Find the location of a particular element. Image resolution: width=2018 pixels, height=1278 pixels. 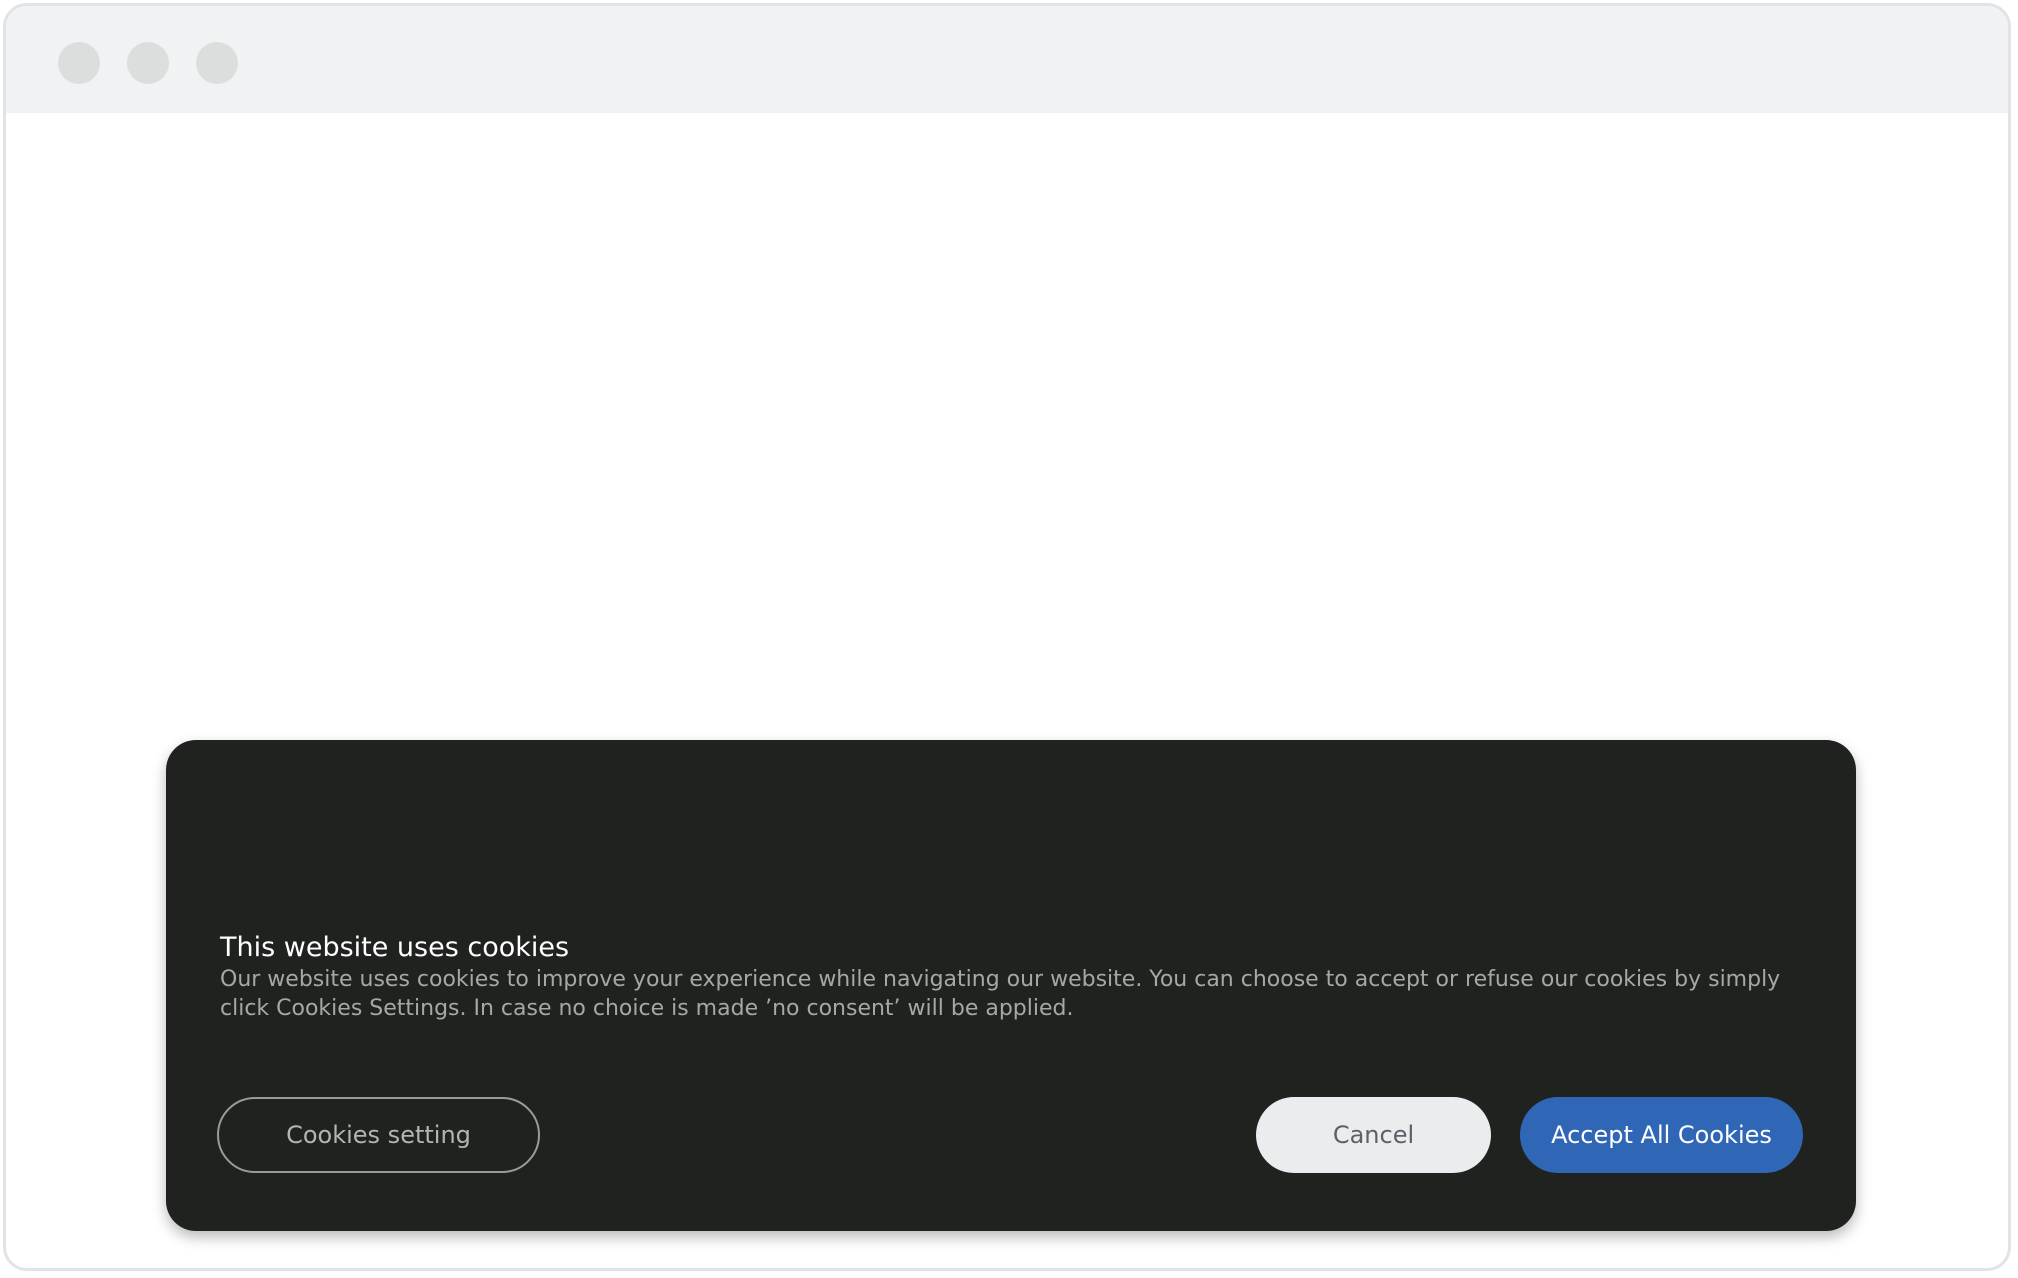

cookie-banner-title: This website uses cookies is located at coordinates (395, 947).